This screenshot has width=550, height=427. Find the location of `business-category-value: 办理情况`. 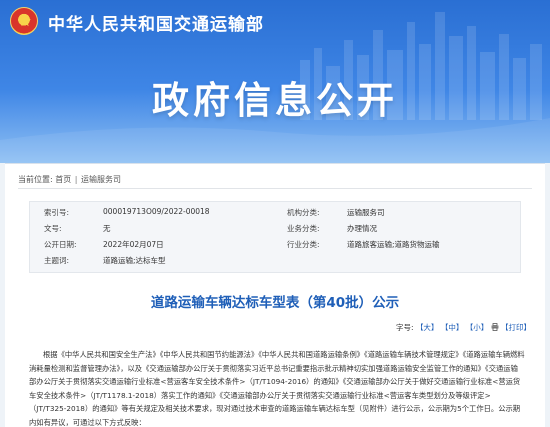

business-category-value: 办理情况 is located at coordinates (362, 228).